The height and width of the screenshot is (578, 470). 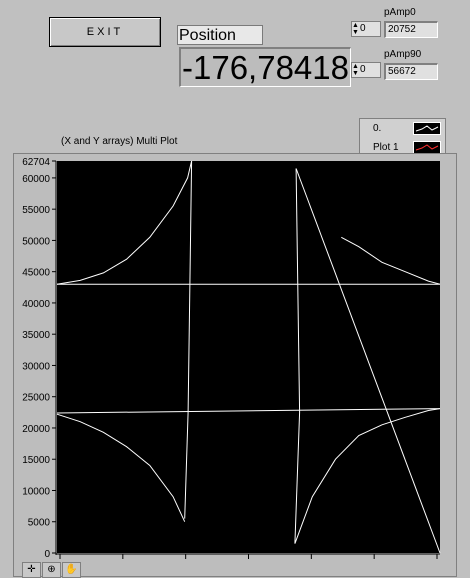 I want to click on crosshair-icon: ✛, so click(x=31, y=570).